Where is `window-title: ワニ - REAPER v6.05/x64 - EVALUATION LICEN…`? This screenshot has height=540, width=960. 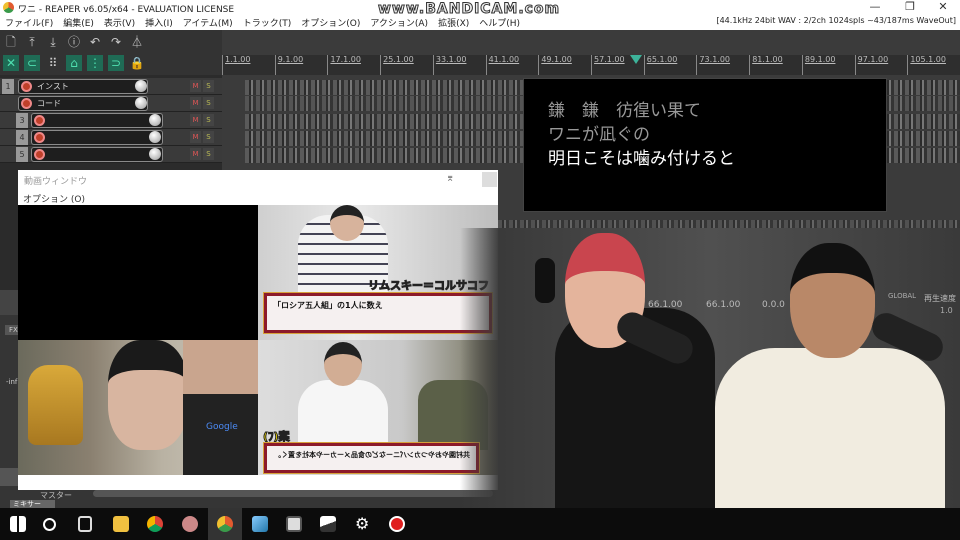
window-title: ワニ - REAPER v6.05/x64 - EVALUATION LICEN… is located at coordinates (126, 10).